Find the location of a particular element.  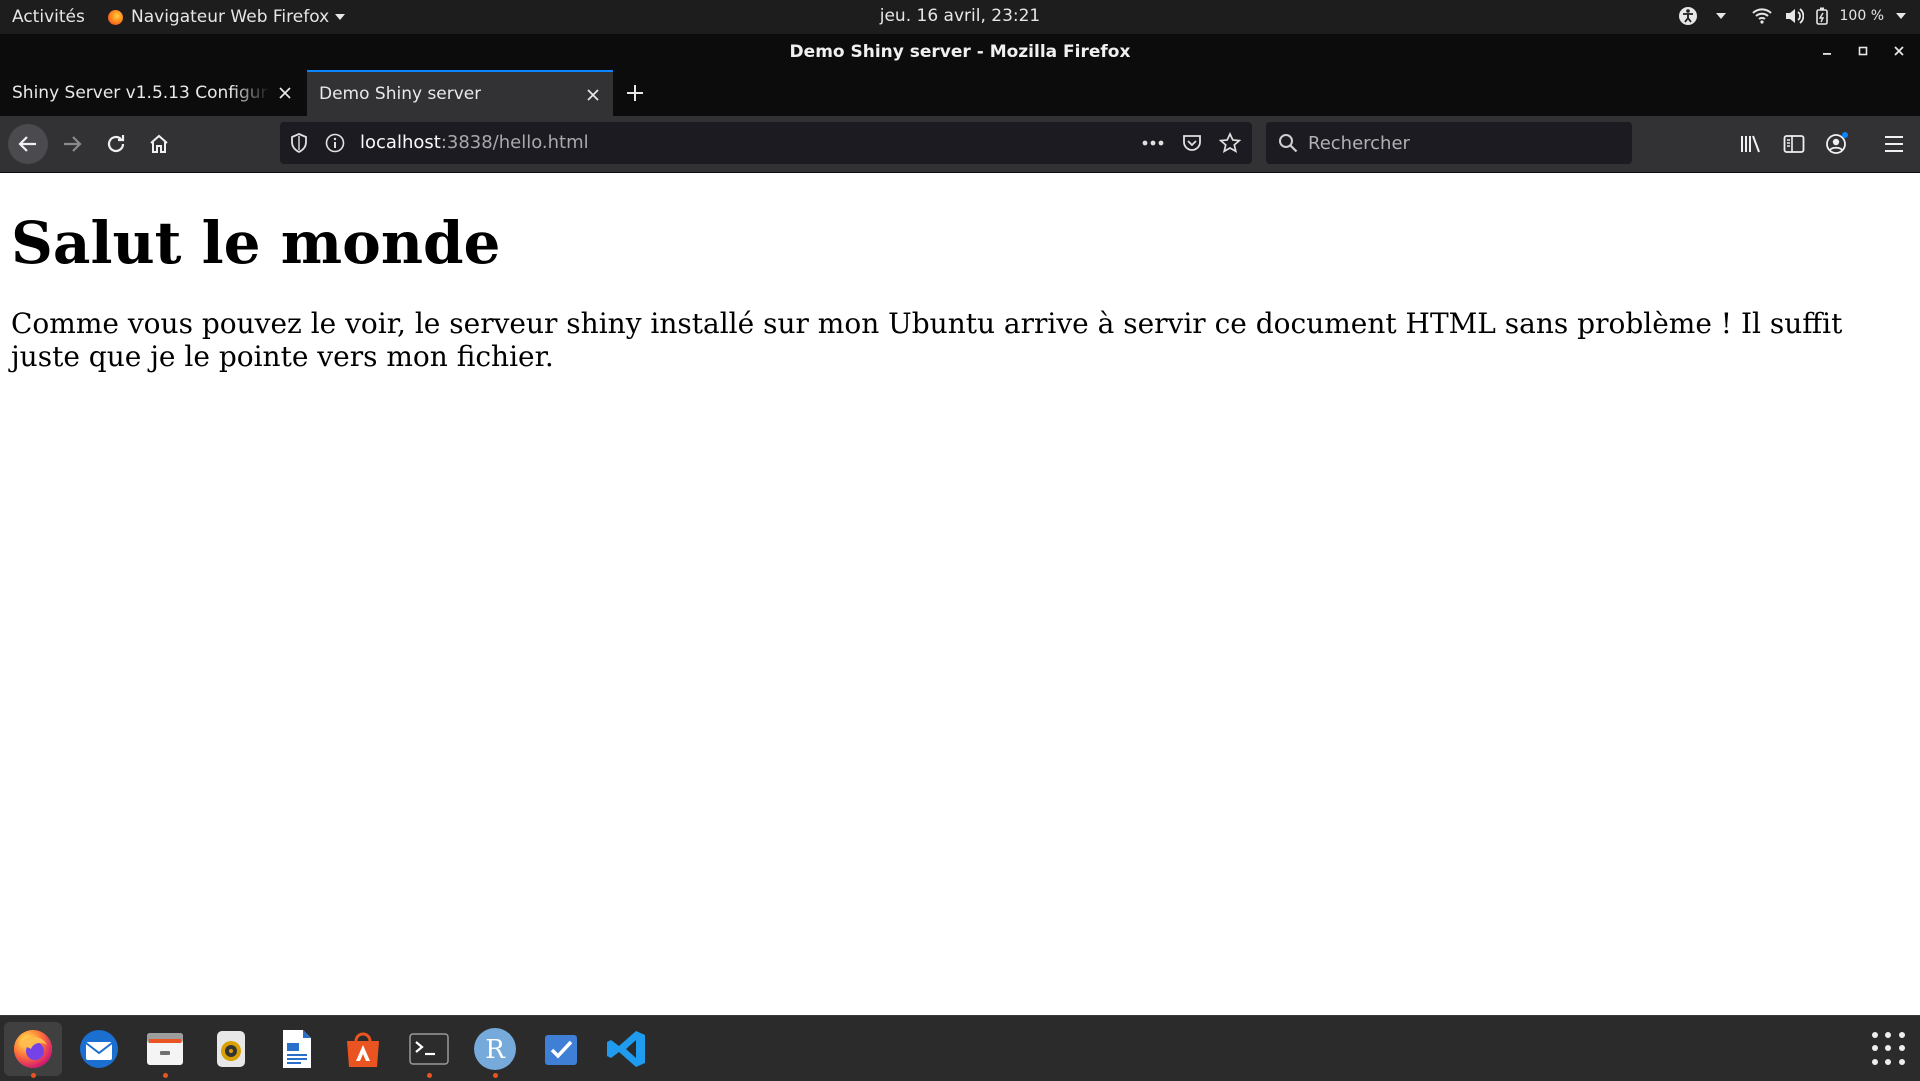

search-icon is located at coordinates (1288, 145).